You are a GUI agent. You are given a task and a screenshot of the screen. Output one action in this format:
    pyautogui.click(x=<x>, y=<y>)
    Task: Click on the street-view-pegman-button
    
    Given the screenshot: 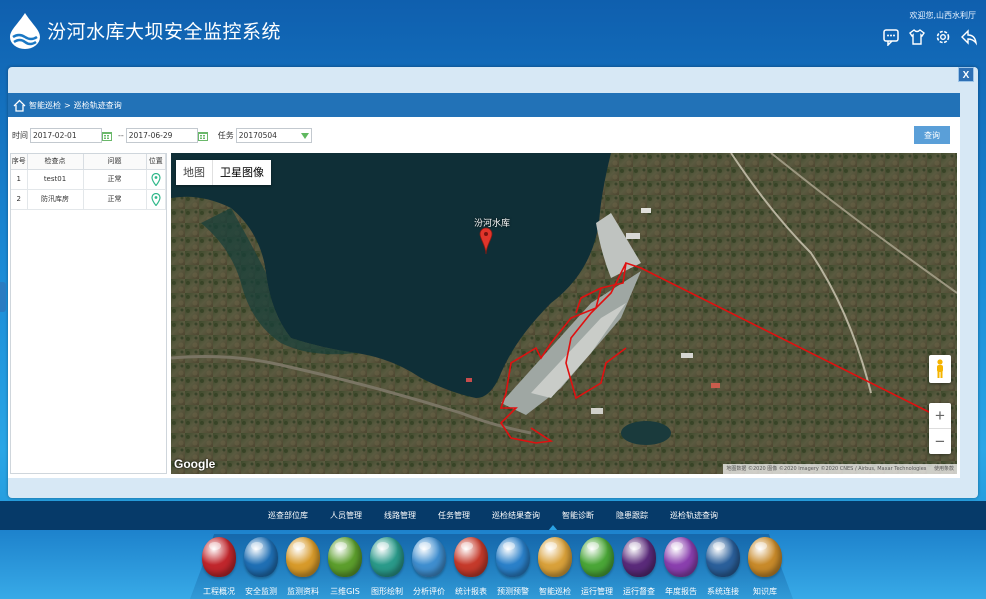 What is the action you would take?
    pyautogui.click(x=940, y=369)
    